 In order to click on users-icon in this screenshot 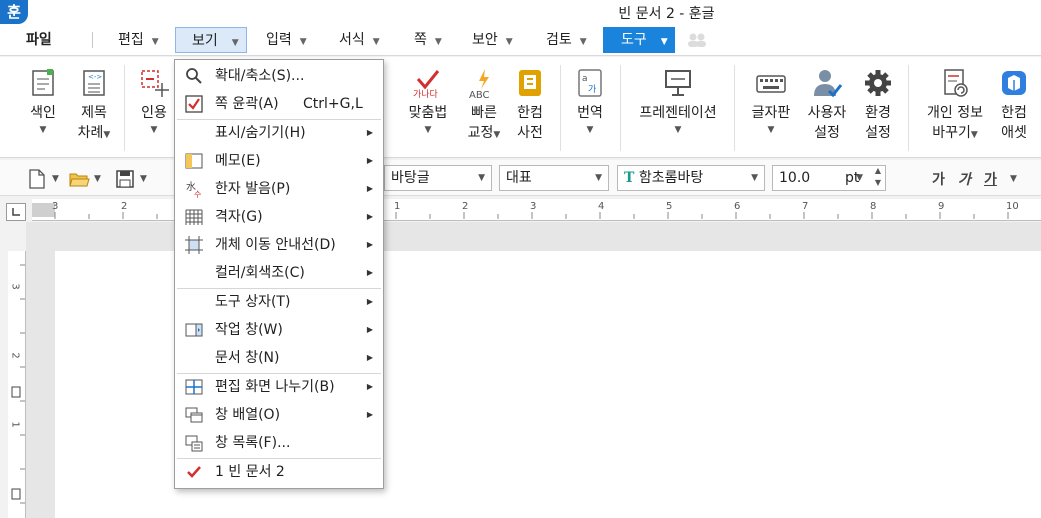, I will do `click(697, 40)`.